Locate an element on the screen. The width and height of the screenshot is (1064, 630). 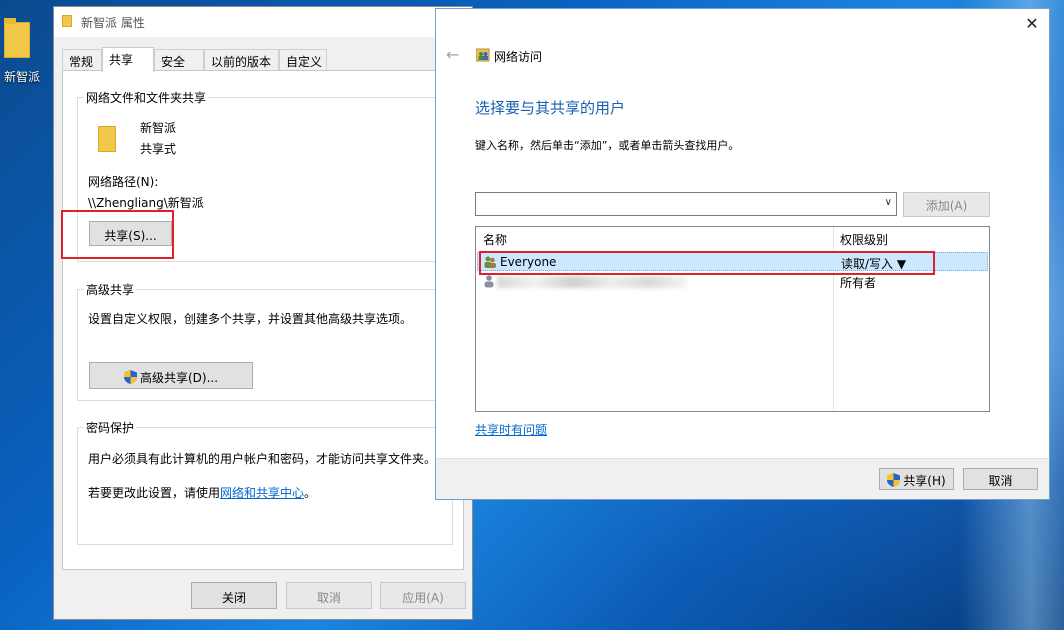
network-path-value: \\Zhengliang\新智派 is located at coordinates (146, 203).